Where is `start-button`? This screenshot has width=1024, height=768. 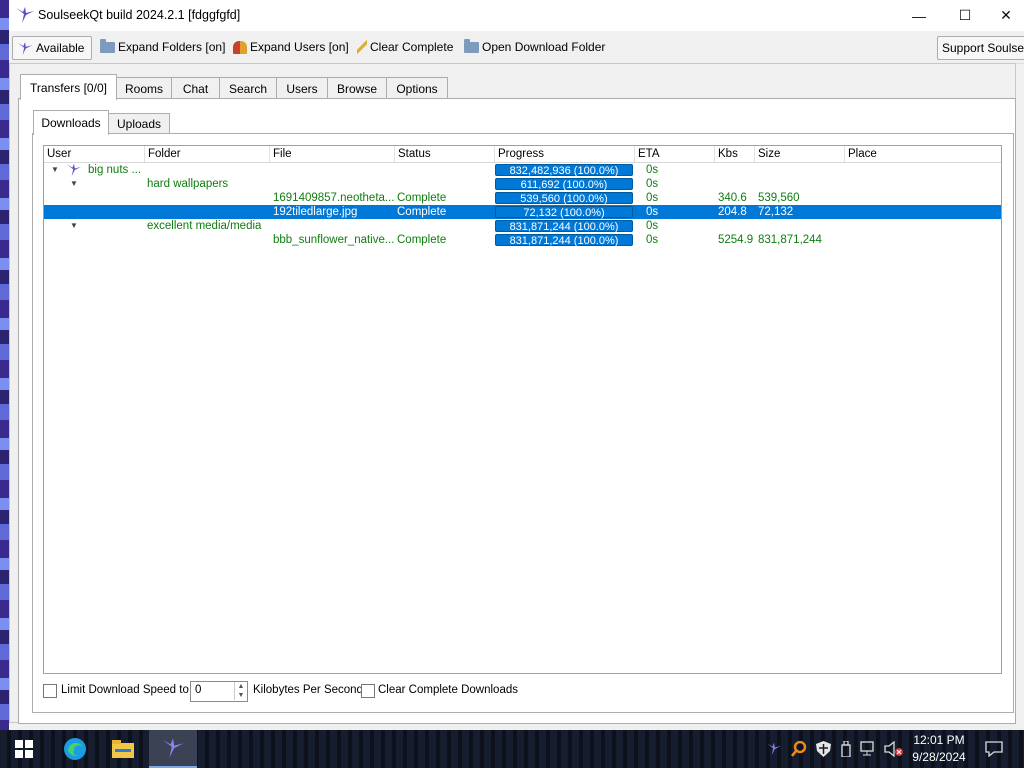
start-button is located at coordinates (24, 749).